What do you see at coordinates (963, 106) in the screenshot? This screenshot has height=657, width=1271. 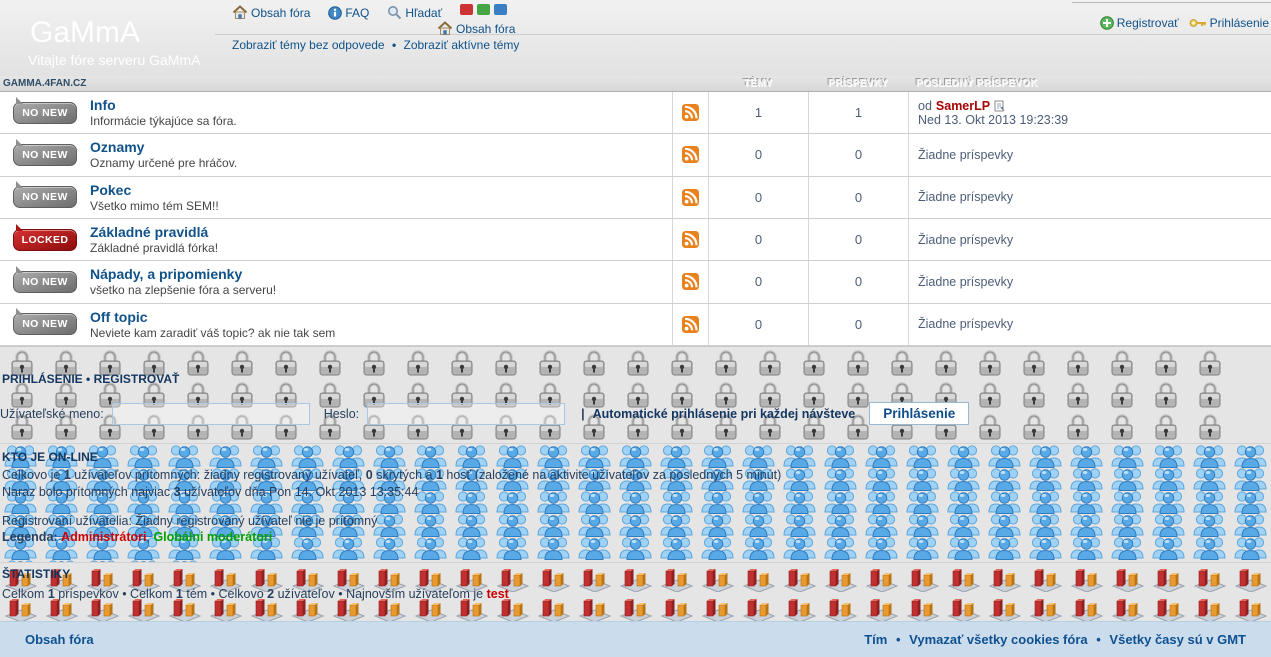 I see `last-post-username: SamerLP` at bounding box center [963, 106].